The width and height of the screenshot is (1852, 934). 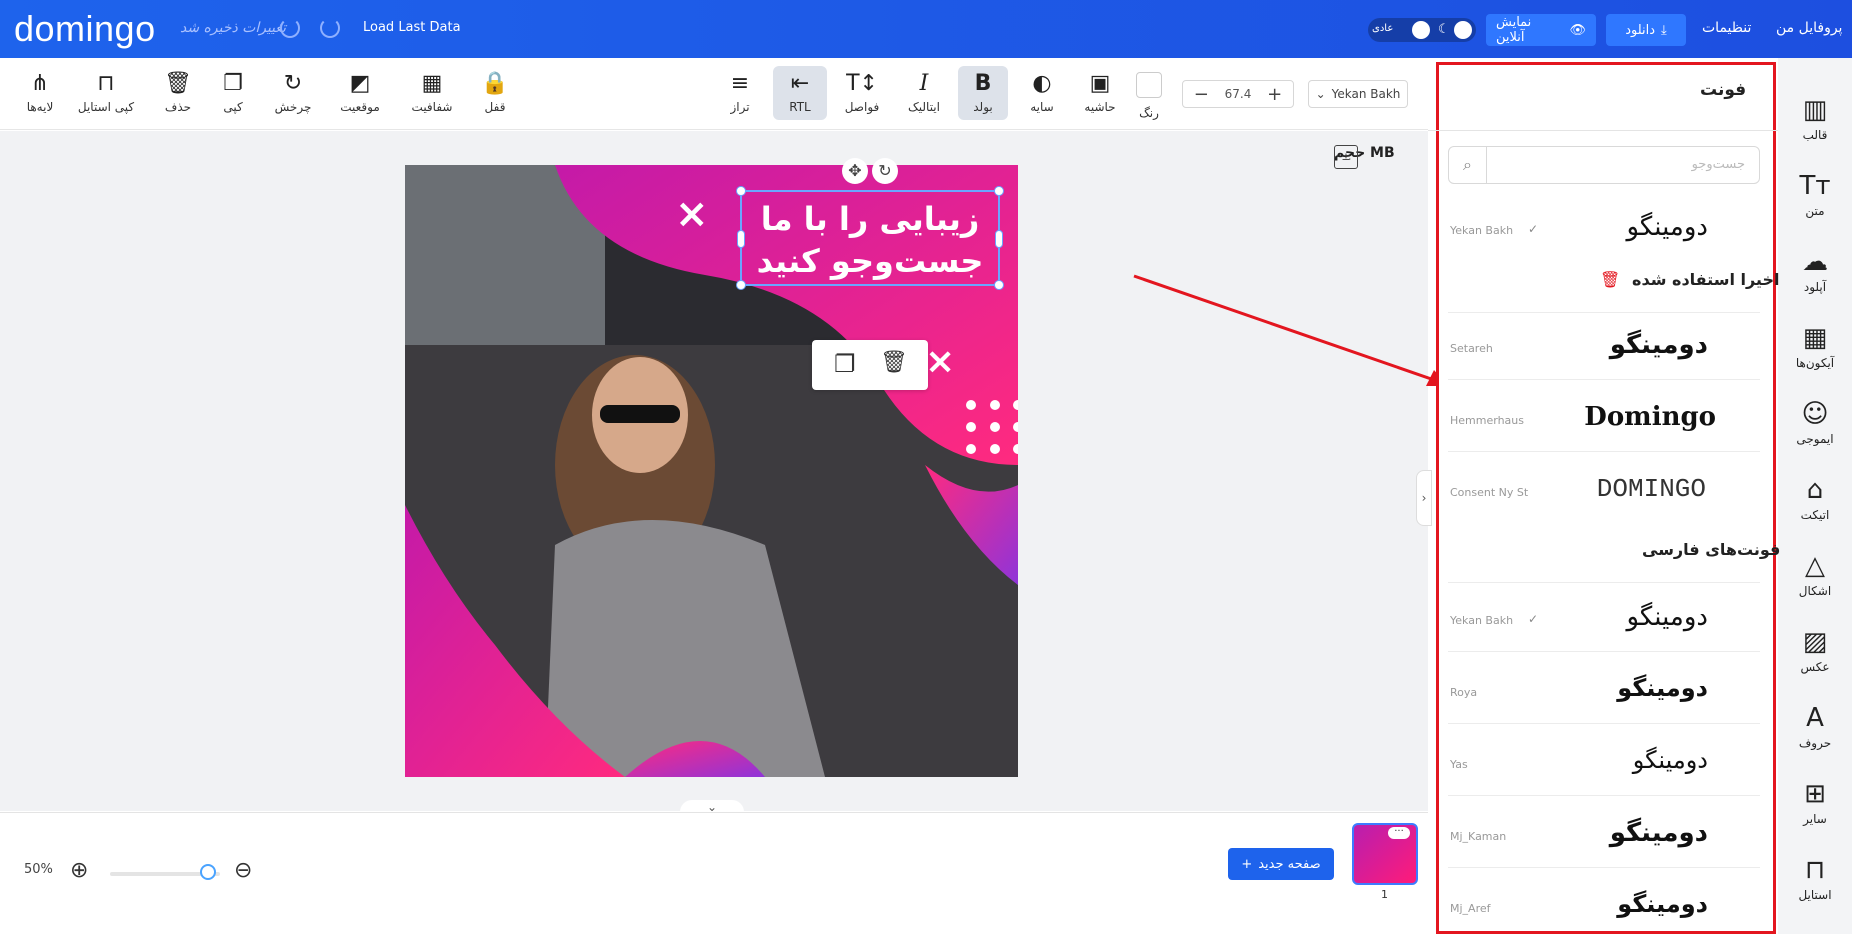 I want to click on align-tool: ≡ تراز, so click(x=740, y=93).